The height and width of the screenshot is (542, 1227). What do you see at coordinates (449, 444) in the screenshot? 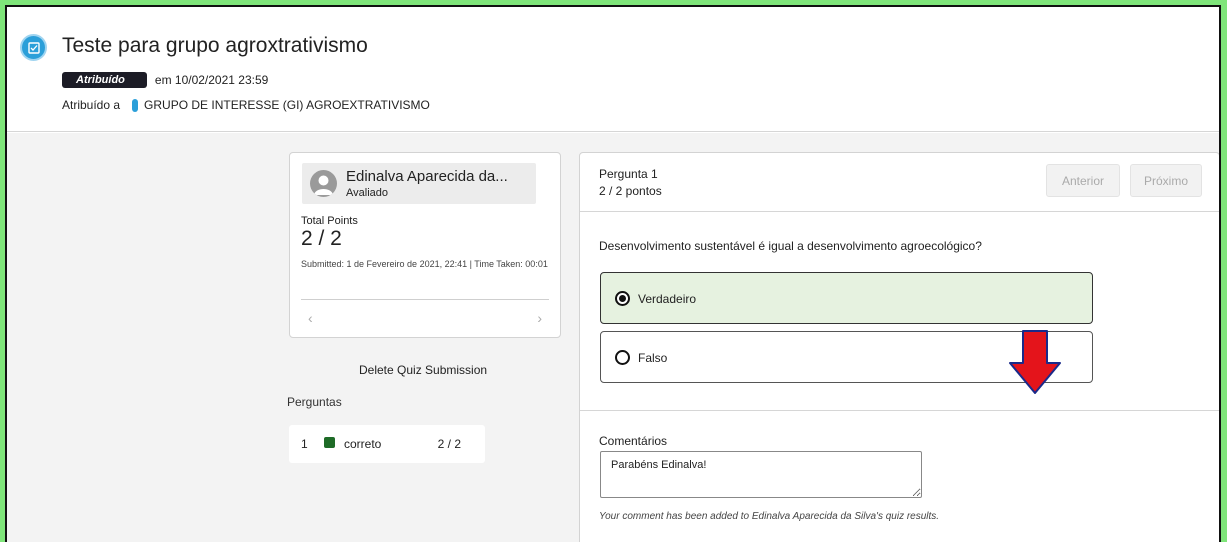
I see `question-score: 2 / 2` at bounding box center [449, 444].